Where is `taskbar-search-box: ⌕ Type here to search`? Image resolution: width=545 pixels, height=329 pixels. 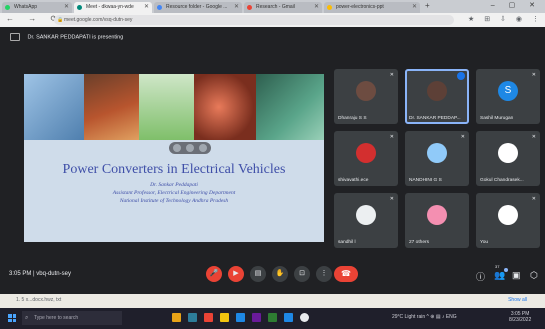
taskbar-search-box: ⌕ Type here to search is located at coordinates (72, 318).